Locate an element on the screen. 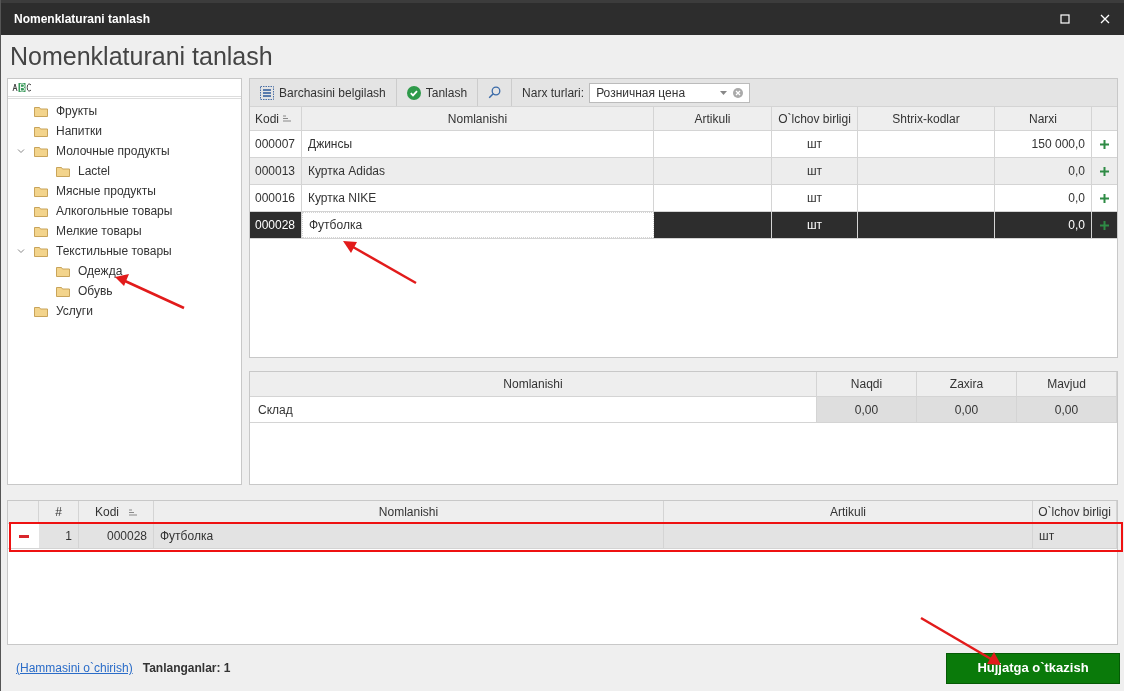 This screenshot has width=1124, height=691. abc-icon is located at coordinates (22, 87).